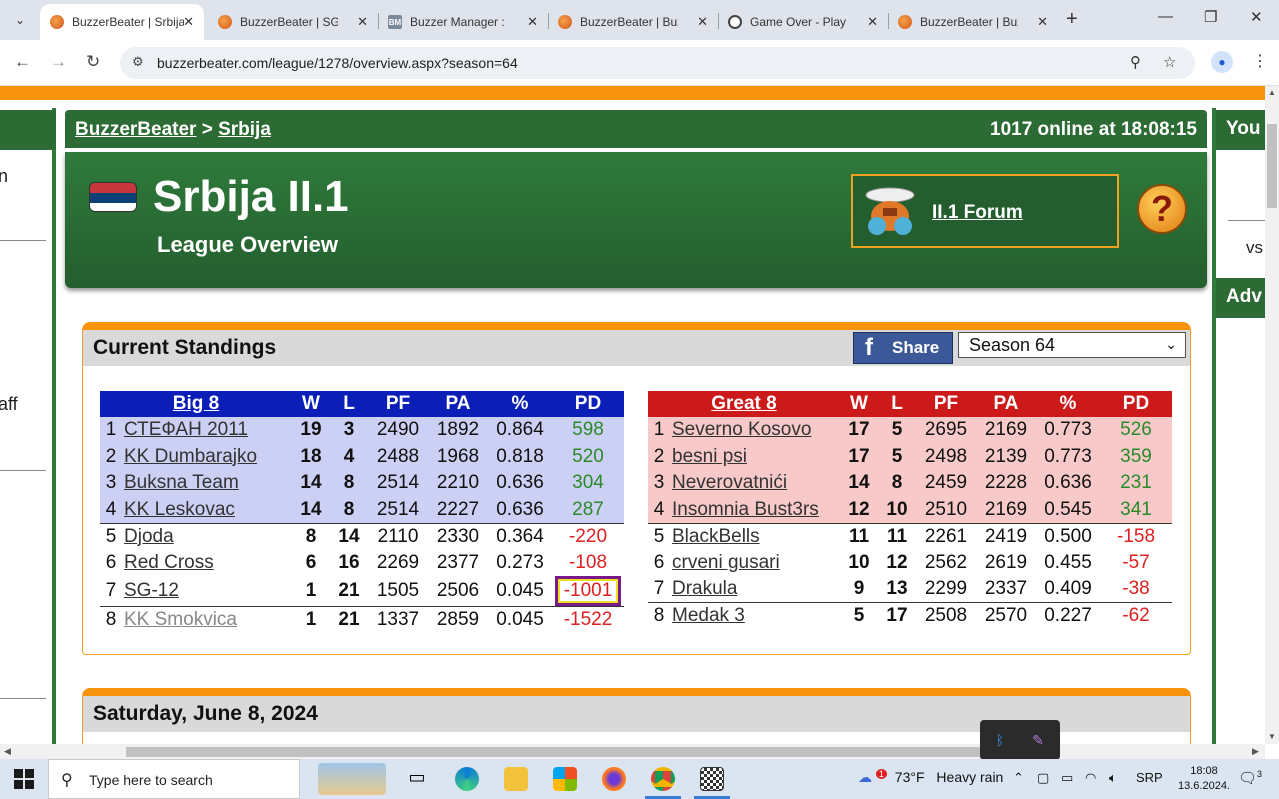 Image resolution: width=1279 pixels, height=799 pixels. I want to click on weather-widget: ☁ 1 73°F Heavy rain, so click(930, 777).